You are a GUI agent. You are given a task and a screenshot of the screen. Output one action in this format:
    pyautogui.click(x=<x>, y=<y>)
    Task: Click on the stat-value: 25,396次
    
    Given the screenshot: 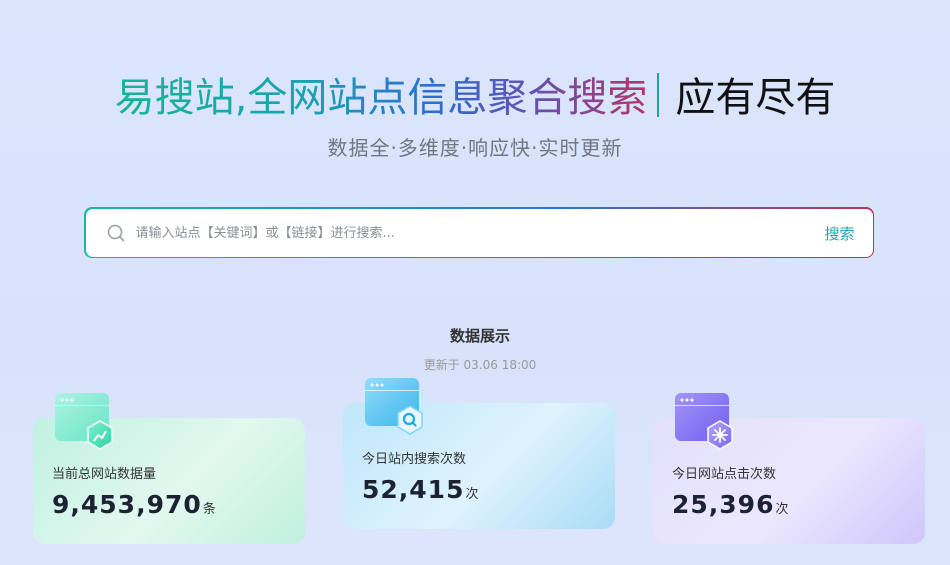 What is the action you would take?
    pyautogui.click(x=730, y=504)
    